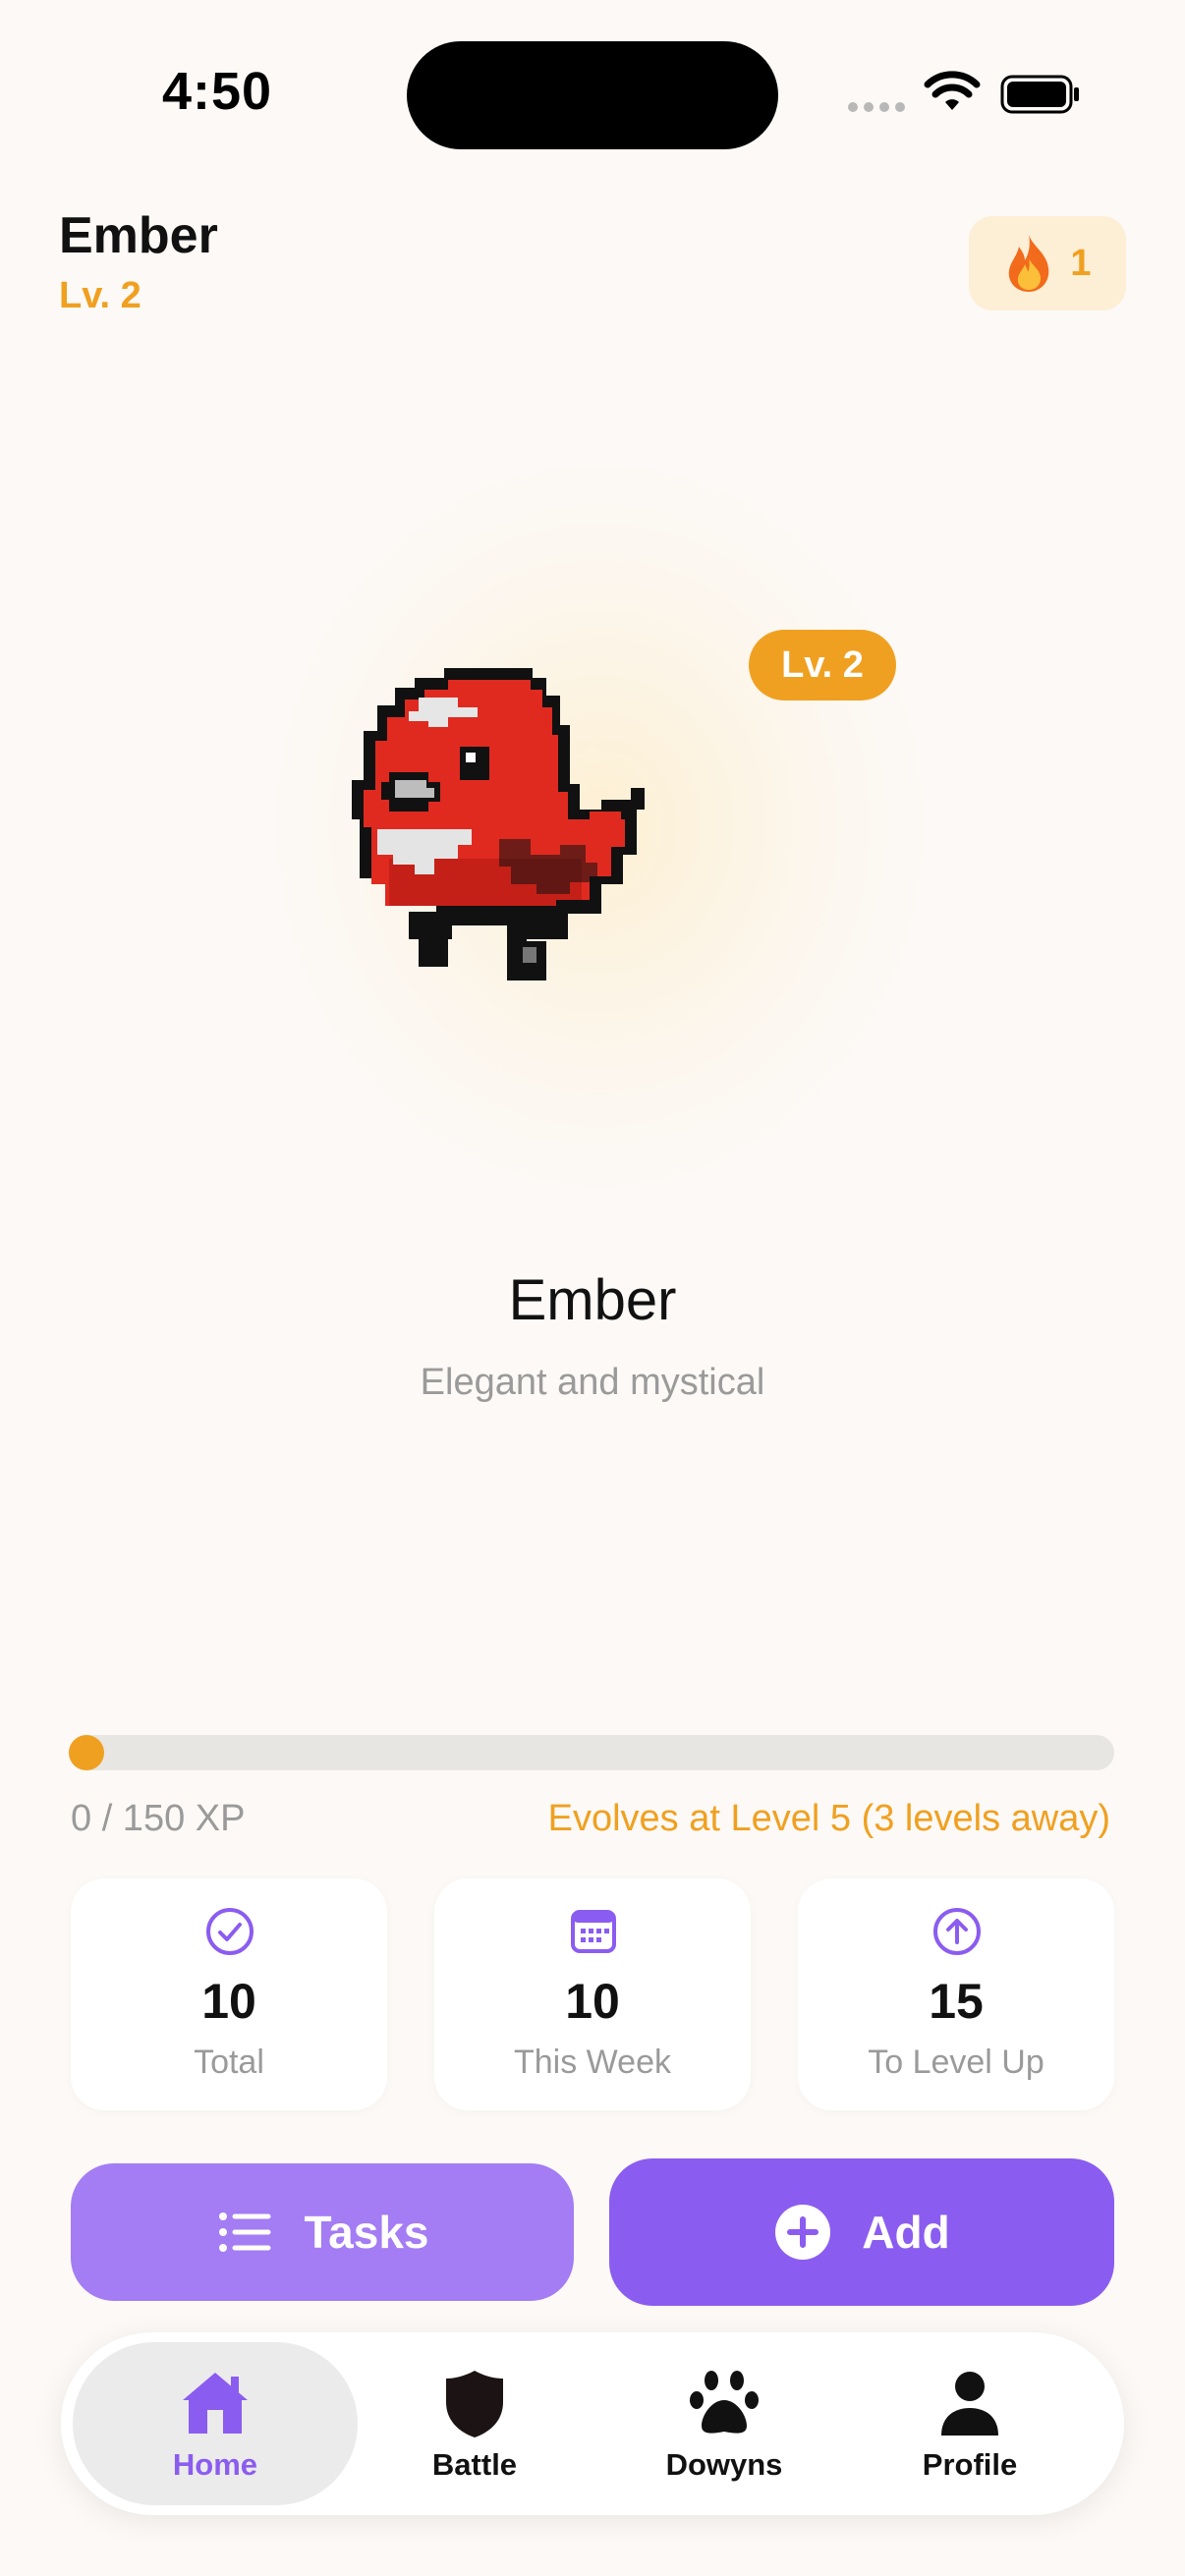 The height and width of the screenshot is (2576, 1185). Describe the element at coordinates (1040, 94) in the screenshot. I see `battery-icon` at that location.